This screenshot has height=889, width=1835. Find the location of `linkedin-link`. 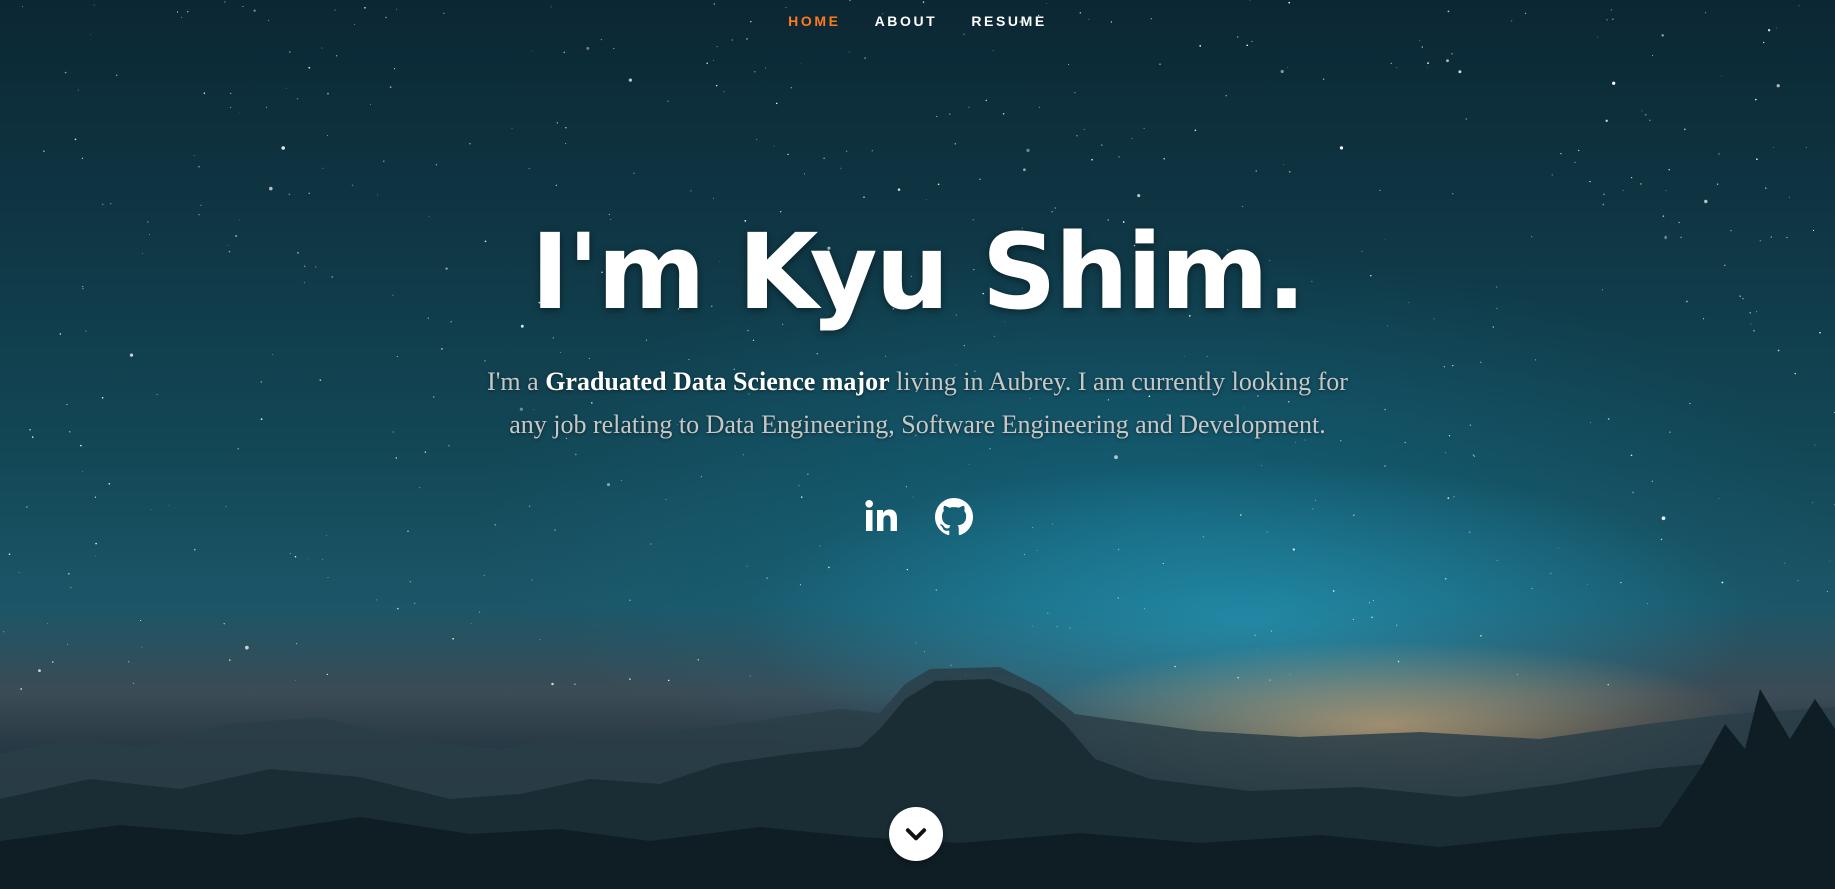

linkedin-link is located at coordinates (882, 517).